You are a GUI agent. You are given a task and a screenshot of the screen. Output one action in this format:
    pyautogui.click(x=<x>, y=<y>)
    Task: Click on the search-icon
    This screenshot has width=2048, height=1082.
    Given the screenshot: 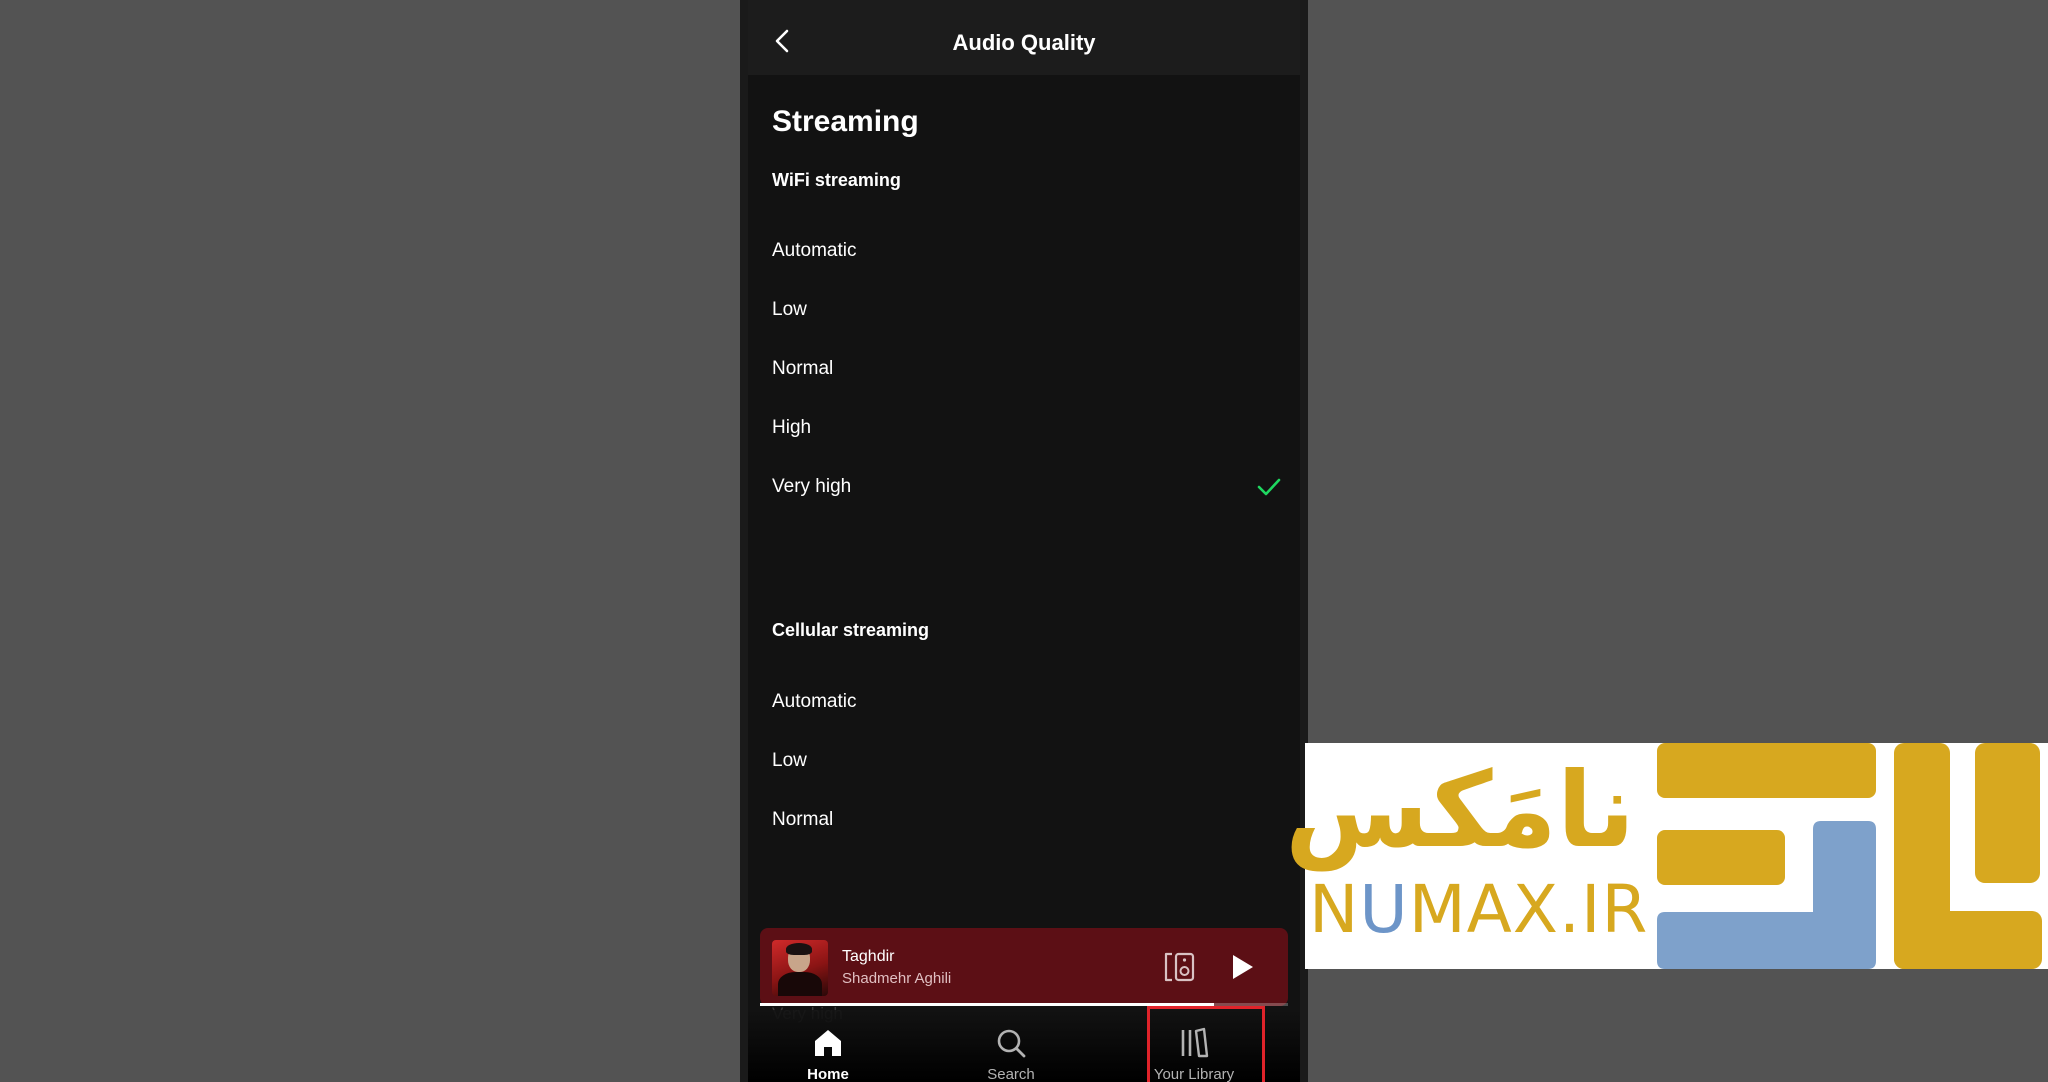 What is the action you would take?
    pyautogui.click(x=1011, y=1043)
    